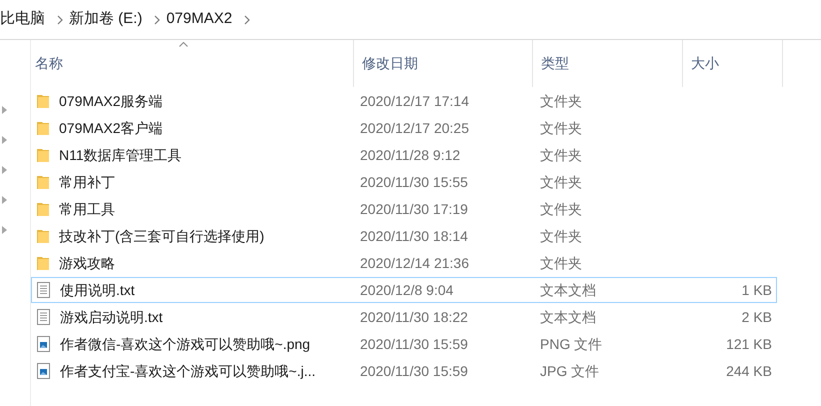 This screenshot has width=821, height=406. Describe the element at coordinates (414, 182) in the screenshot. I see `modified-date: 2020/11/30 15:55` at that location.